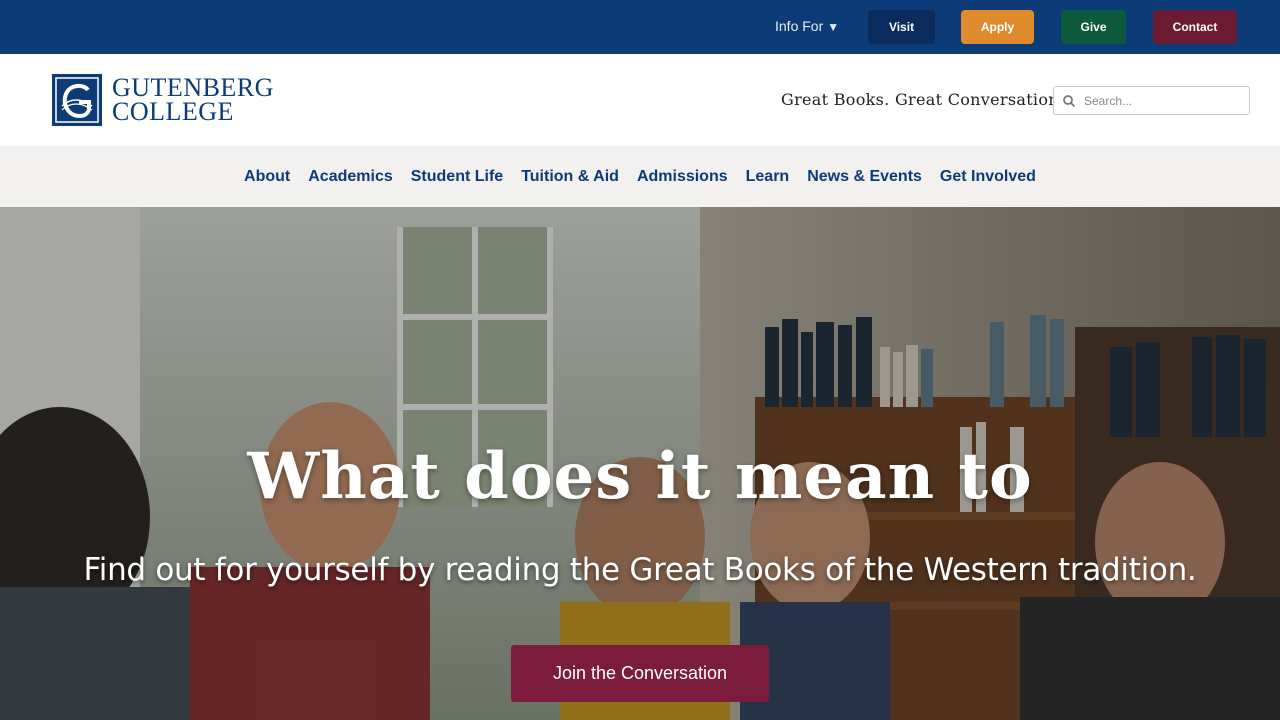 This screenshot has height=720, width=1280. I want to click on chevron-down-icon: ▼, so click(833, 27).